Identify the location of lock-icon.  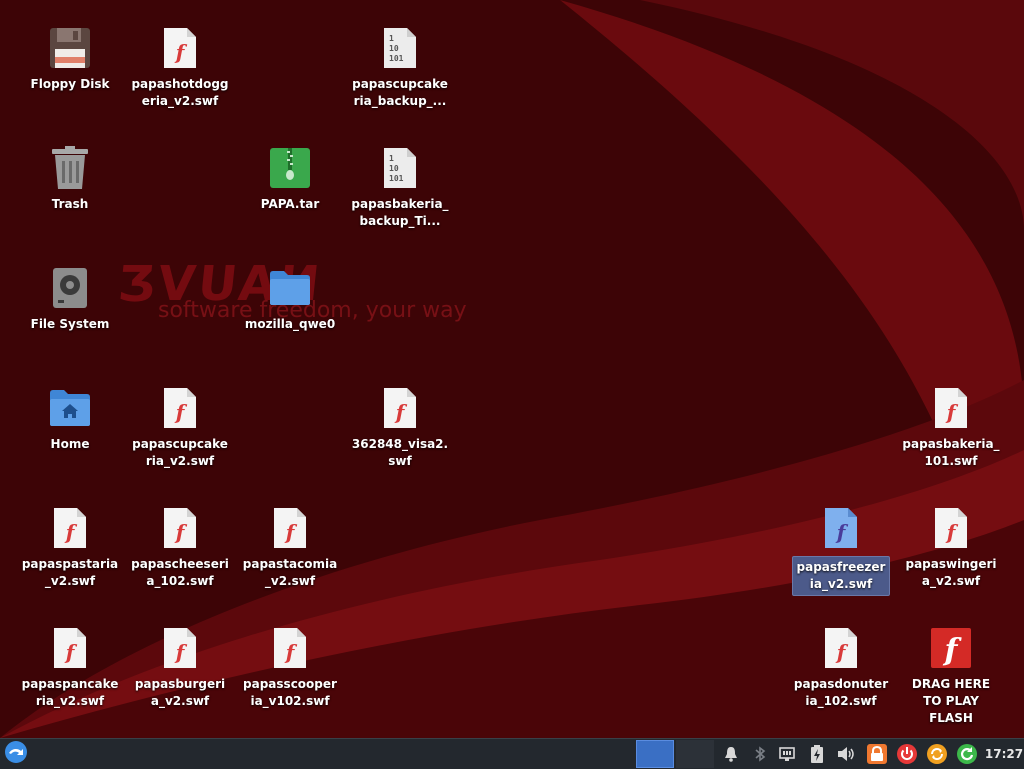
(877, 754).